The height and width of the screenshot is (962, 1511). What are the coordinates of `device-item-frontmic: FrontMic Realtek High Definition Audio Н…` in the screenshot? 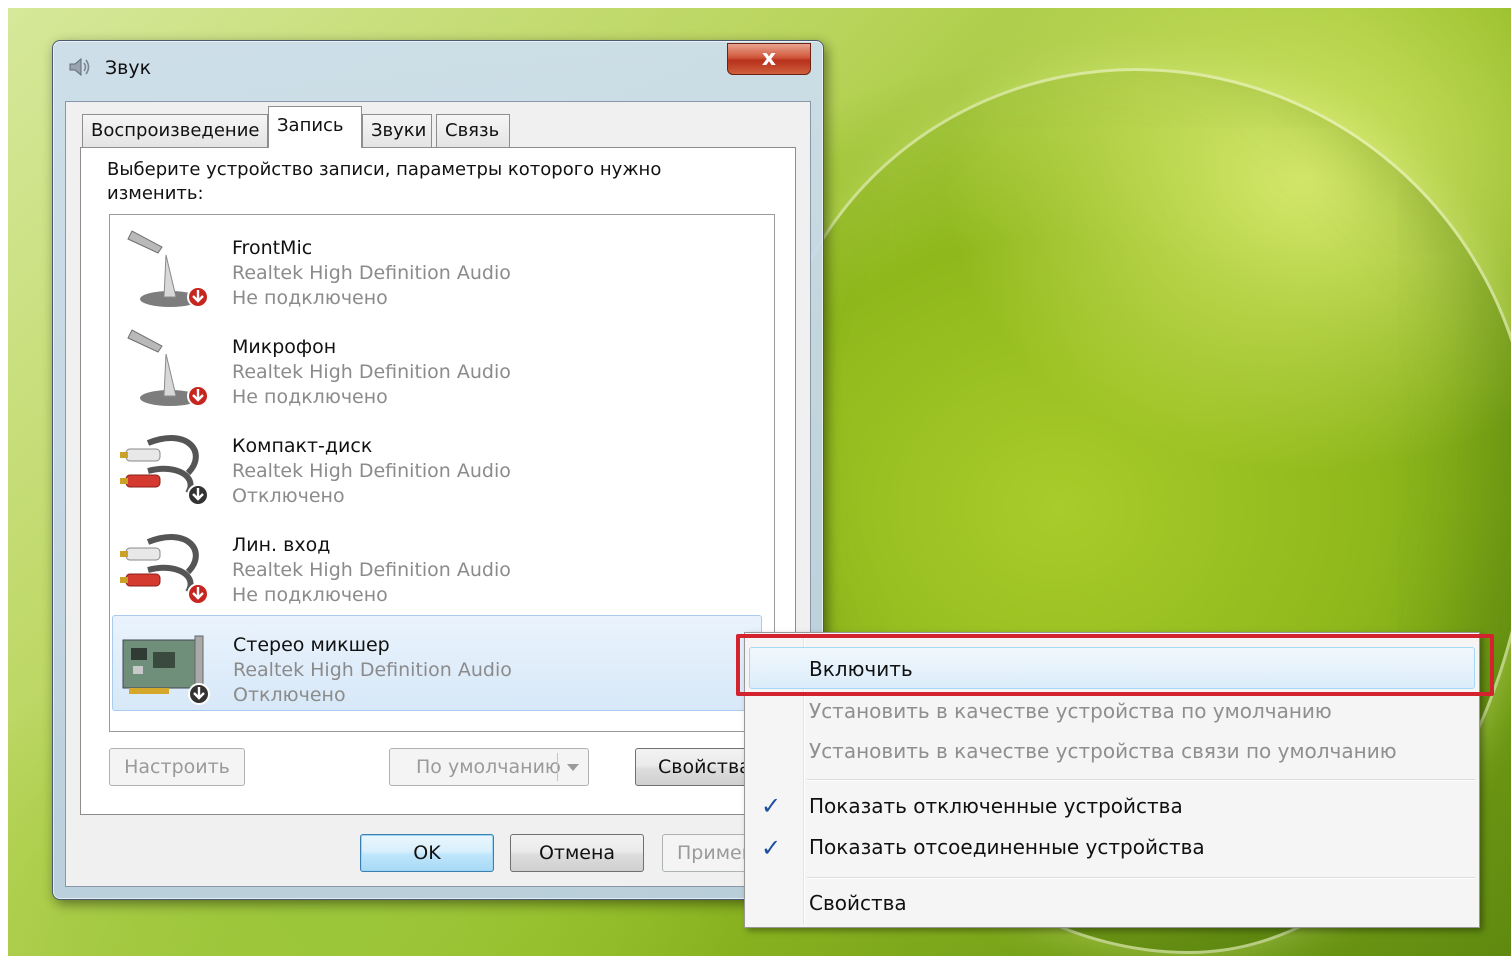 It's located at (437, 267).